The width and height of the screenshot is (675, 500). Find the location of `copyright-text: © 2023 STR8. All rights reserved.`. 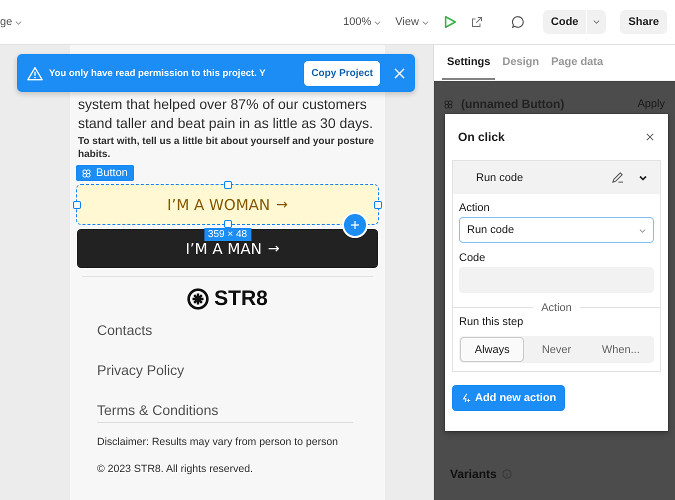

copyright-text: © 2023 STR8. All rights reserved. is located at coordinates (175, 468).